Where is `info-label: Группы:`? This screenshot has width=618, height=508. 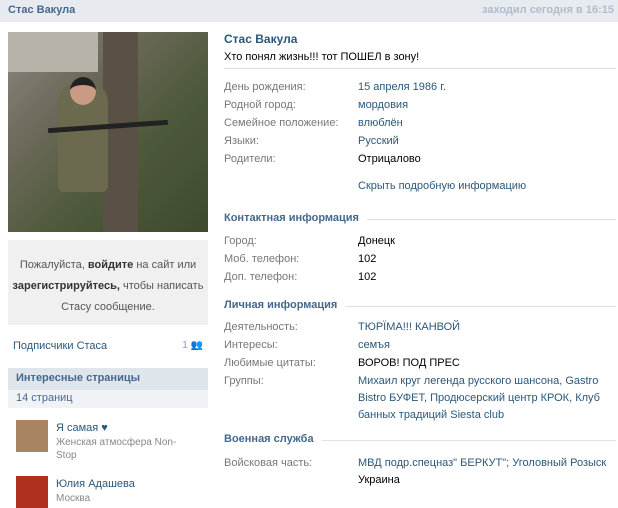
info-label: Группы: is located at coordinates (244, 381).